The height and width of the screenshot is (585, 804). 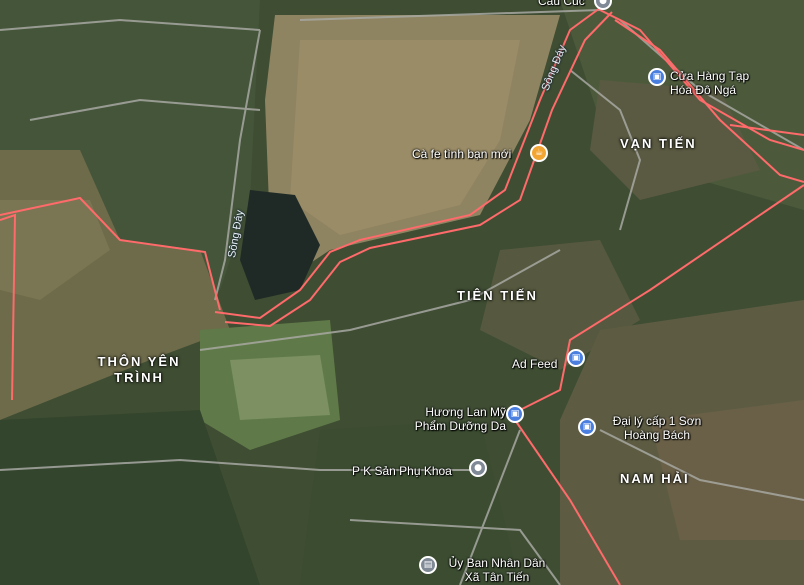 I want to click on area-label-van-tien: VẠN TIẾN, so click(x=658, y=143).